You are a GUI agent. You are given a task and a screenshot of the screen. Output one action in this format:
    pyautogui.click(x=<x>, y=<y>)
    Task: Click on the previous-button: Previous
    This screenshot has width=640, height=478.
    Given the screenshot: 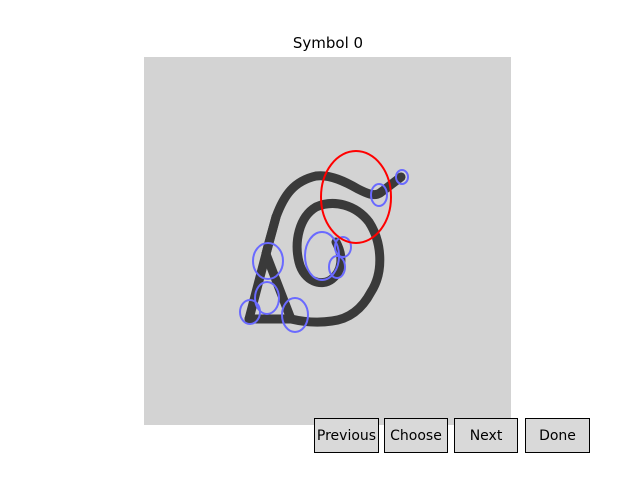 What is the action you would take?
    pyautogui.click(x=346, y=435)
    